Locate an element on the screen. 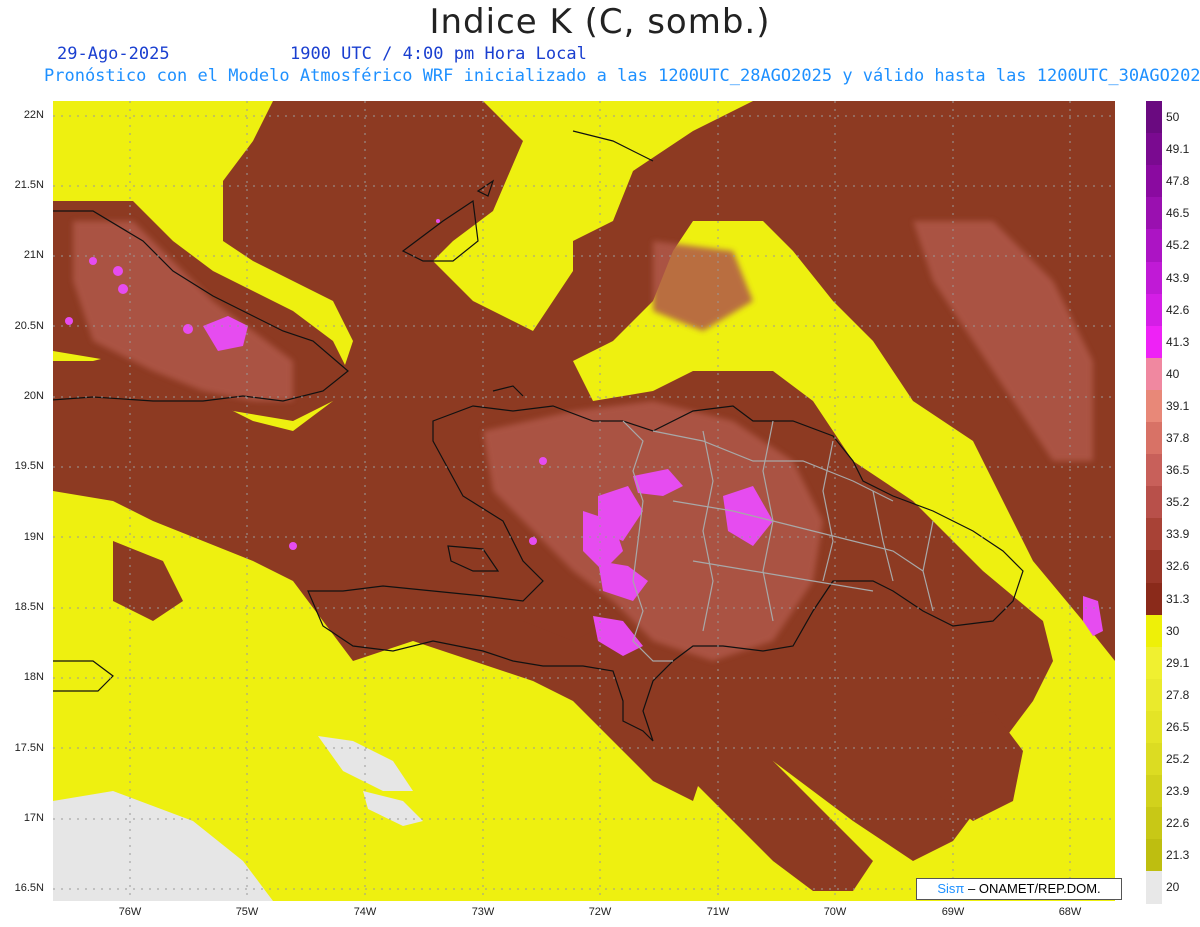 This screenshot has height=927, width=1200. lat-label: 19N is located at coordinates (33, 537).